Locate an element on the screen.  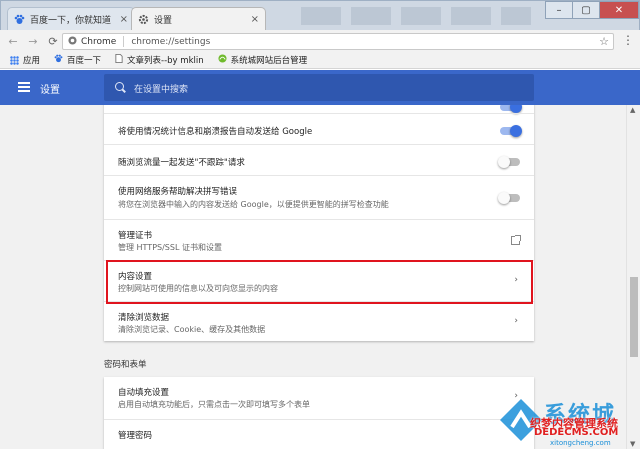
bookmark-article-list: 文章列表--by mklin is located at coordinates (159, 60).